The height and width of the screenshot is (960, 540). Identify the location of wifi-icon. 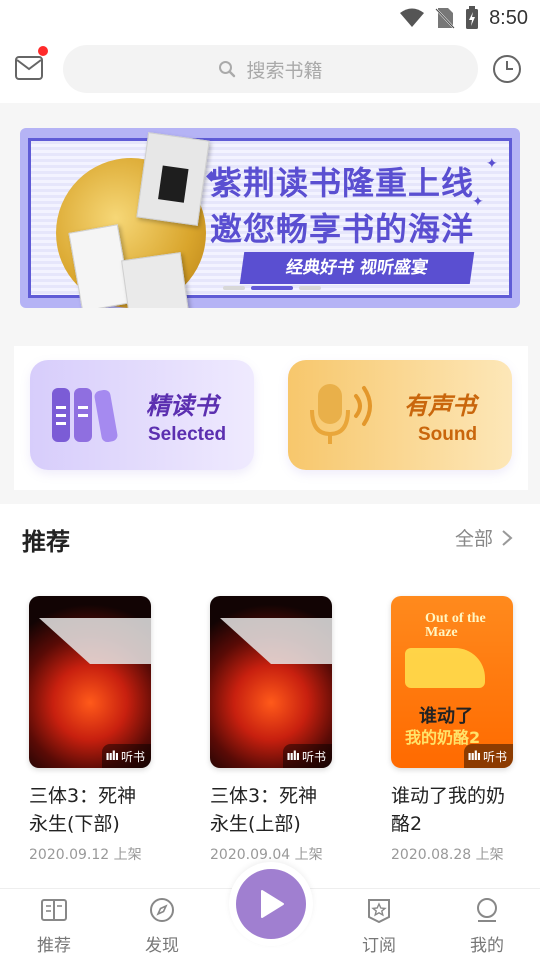
(412, 18).